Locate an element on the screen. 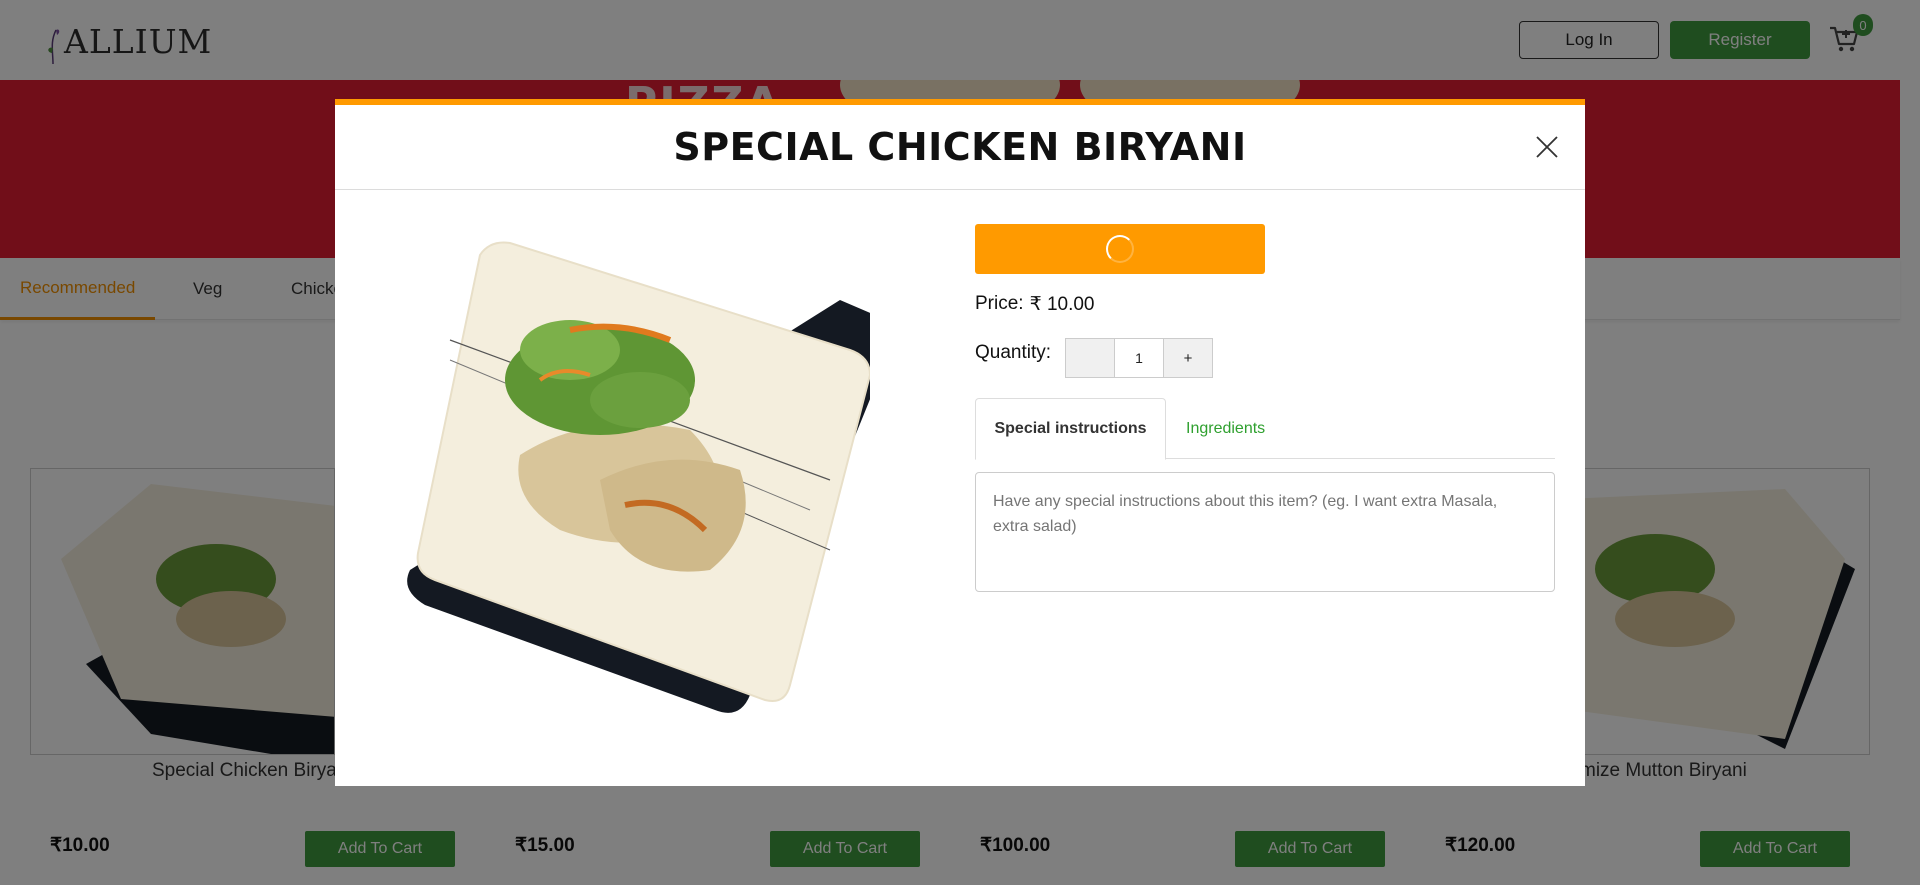 The width and height of the screenshot is (1920, 885). quantity-label: Quantity: is located at coordinates (1013, 352).